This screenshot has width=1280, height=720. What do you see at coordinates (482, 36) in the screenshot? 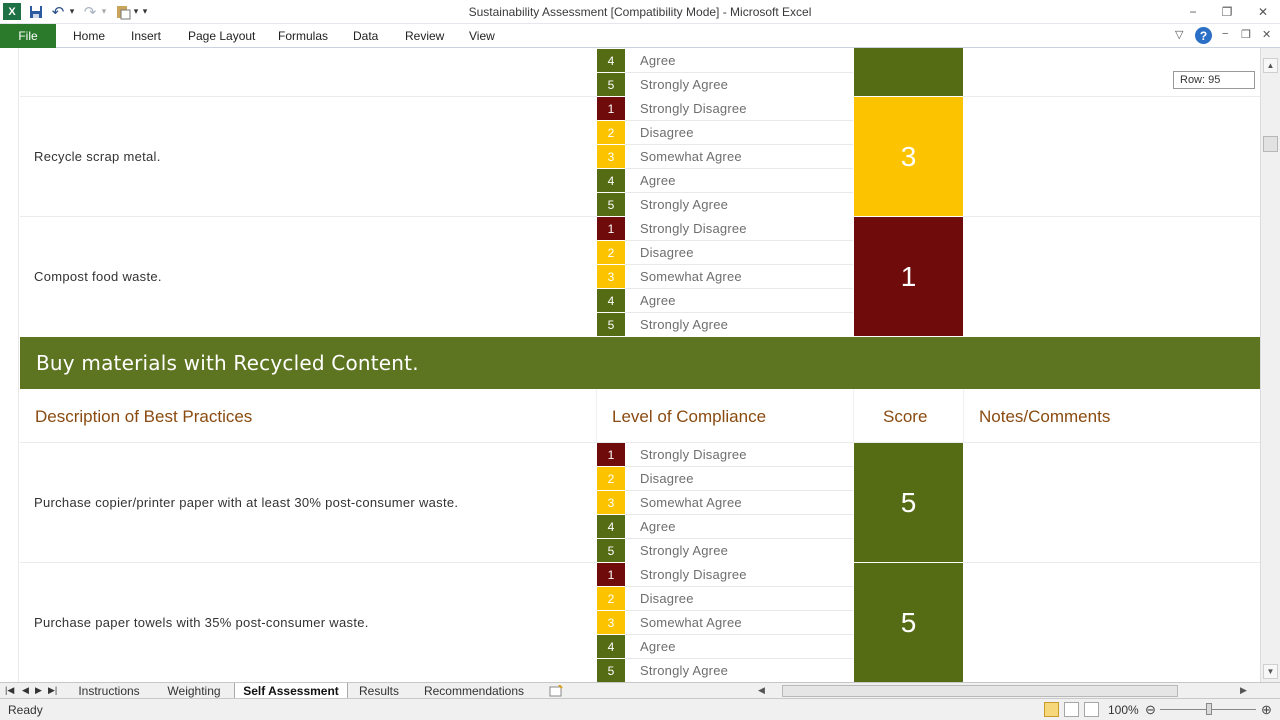
I see `tab-view: View` at bounding box center [482, 36].